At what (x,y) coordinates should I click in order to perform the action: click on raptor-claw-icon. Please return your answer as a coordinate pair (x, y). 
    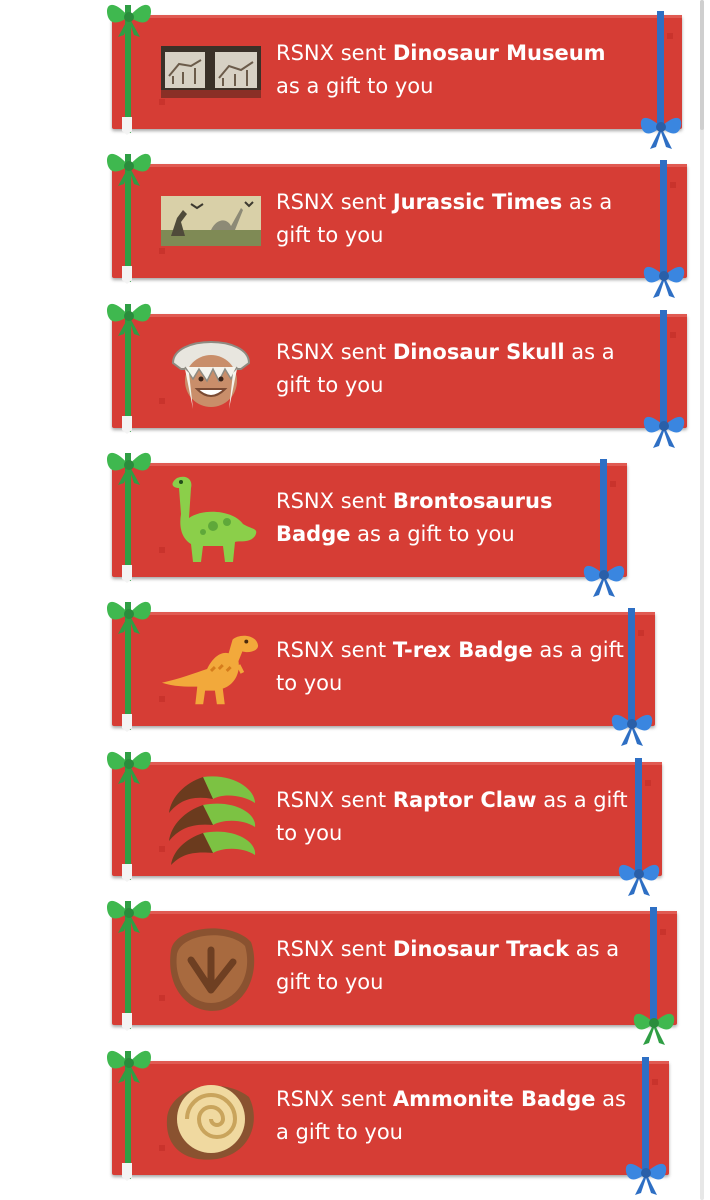
    Looking at the image, I should click on (211, 820).